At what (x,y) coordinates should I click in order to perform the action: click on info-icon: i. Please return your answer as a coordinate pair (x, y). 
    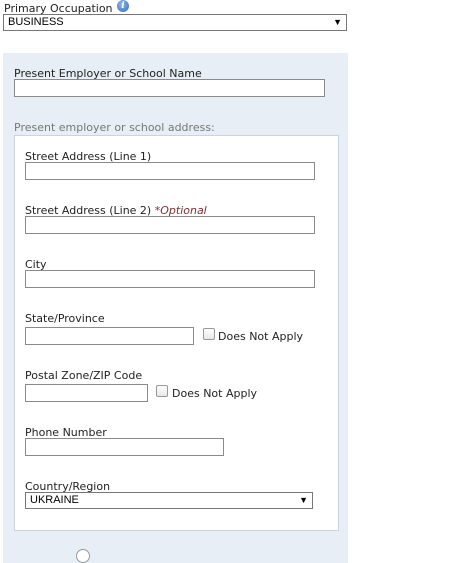
    Looking at the image, I should click on (123, 6).